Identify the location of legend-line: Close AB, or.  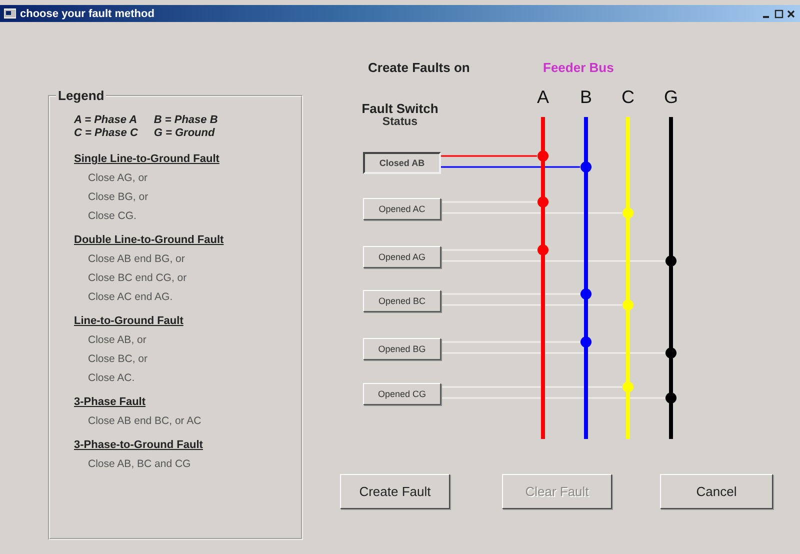
(118, 340).